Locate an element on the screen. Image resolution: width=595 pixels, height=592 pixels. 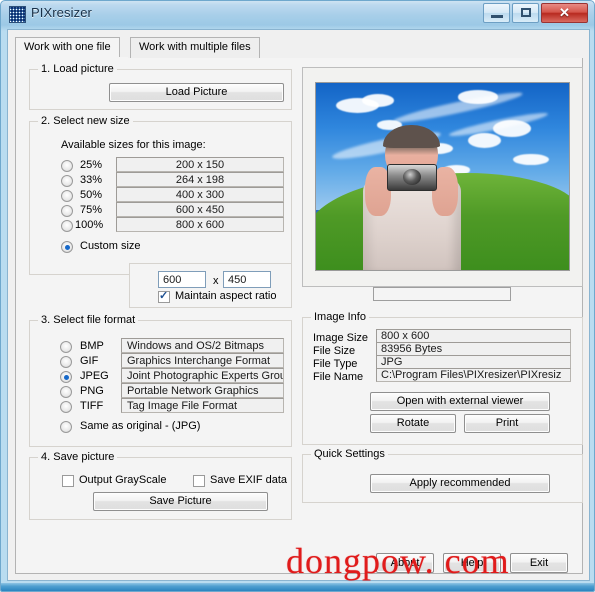
format-same-as-original-label: Same as original - (JPG) is located at coordinates (140, 426).